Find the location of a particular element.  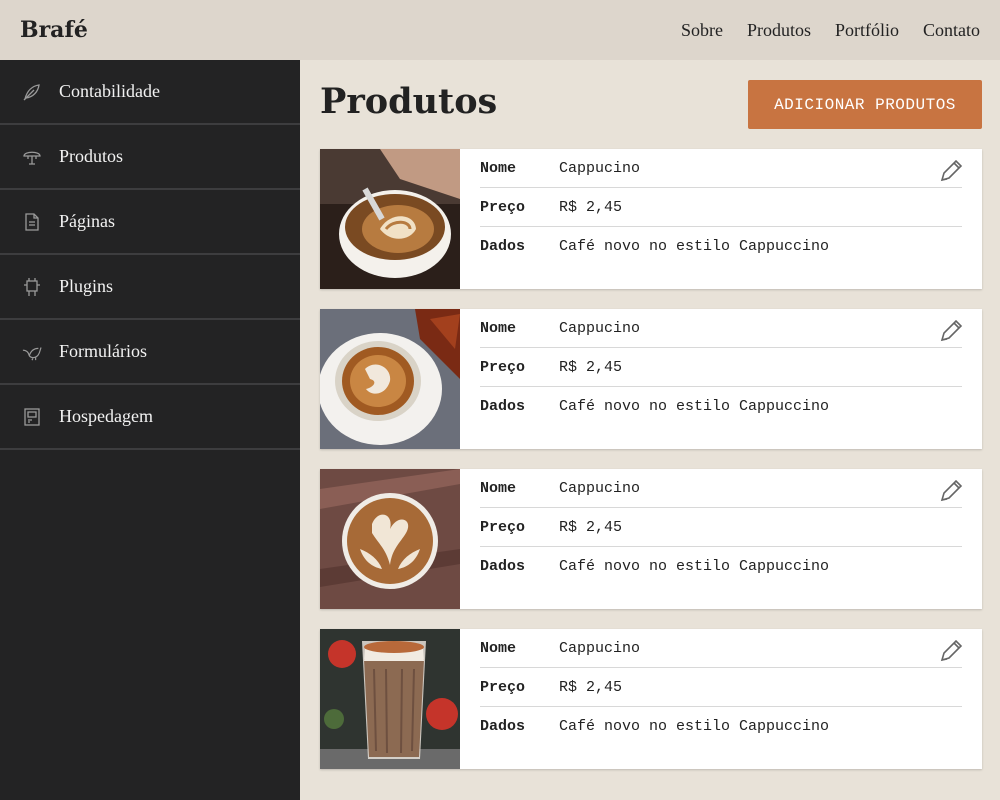

nav-link-produtos: Produtos is located at coordinates (779, 30).